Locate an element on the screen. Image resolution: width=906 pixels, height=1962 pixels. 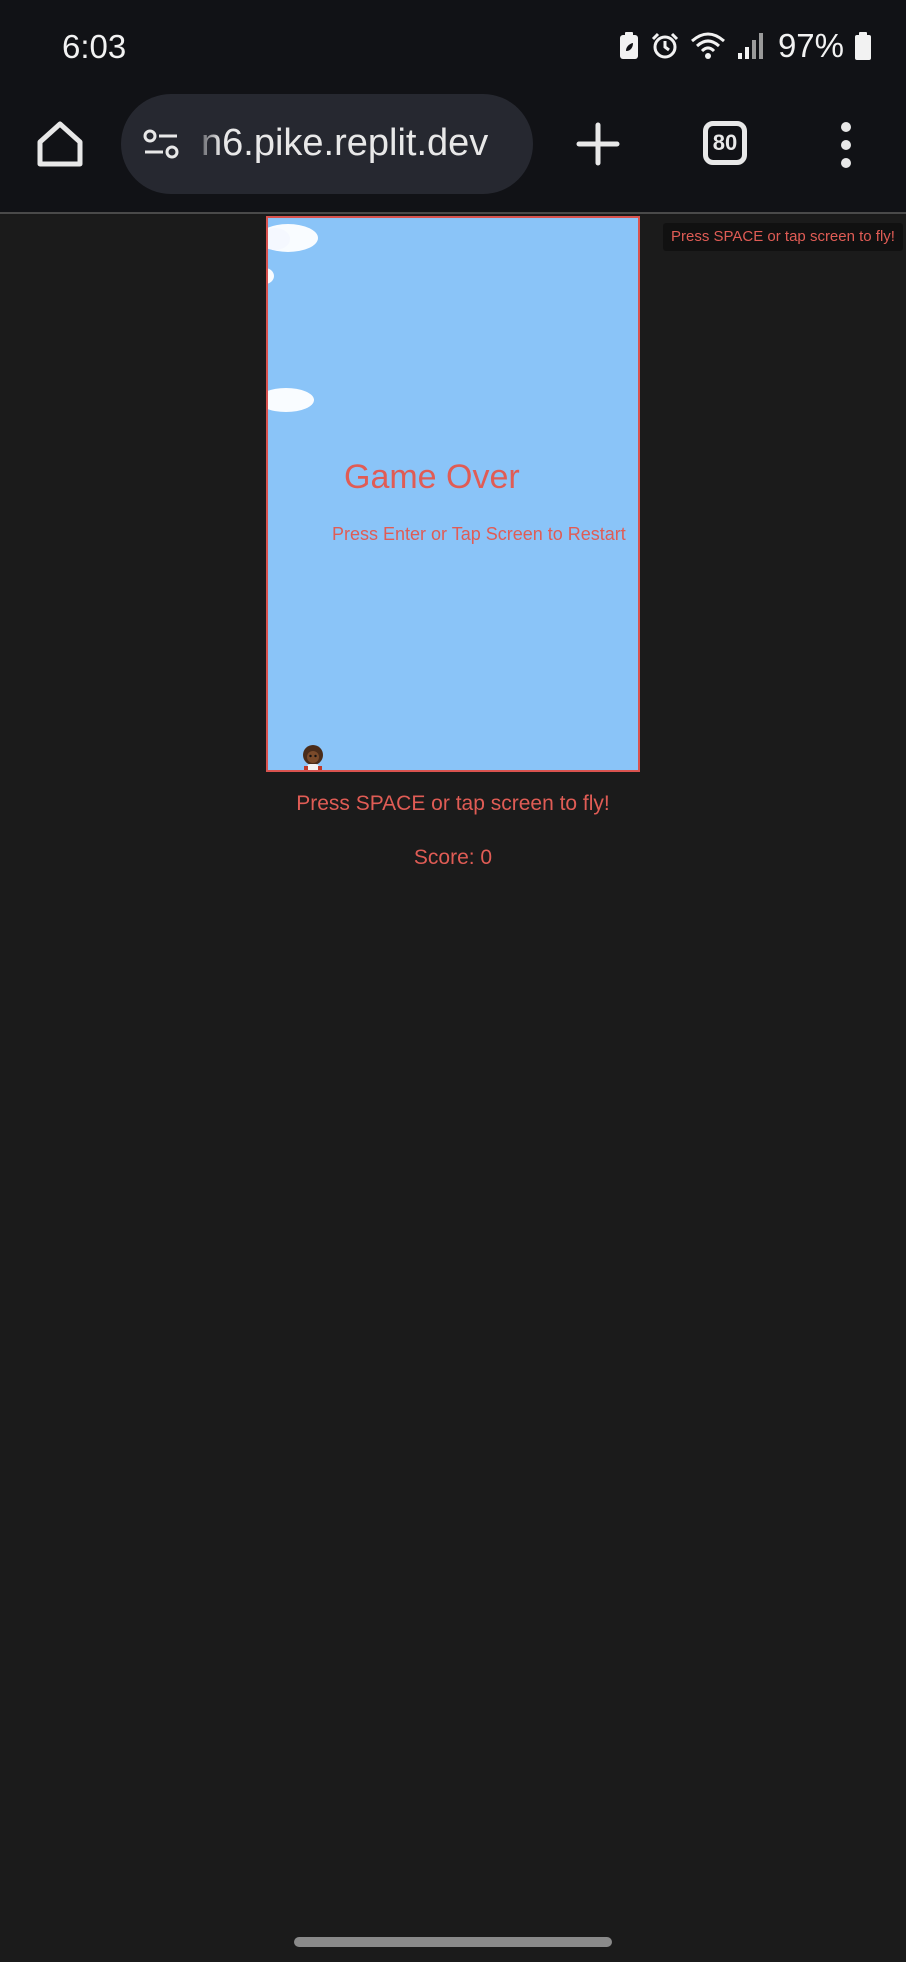
site-settings-icon is located at coordinates (161, 144).